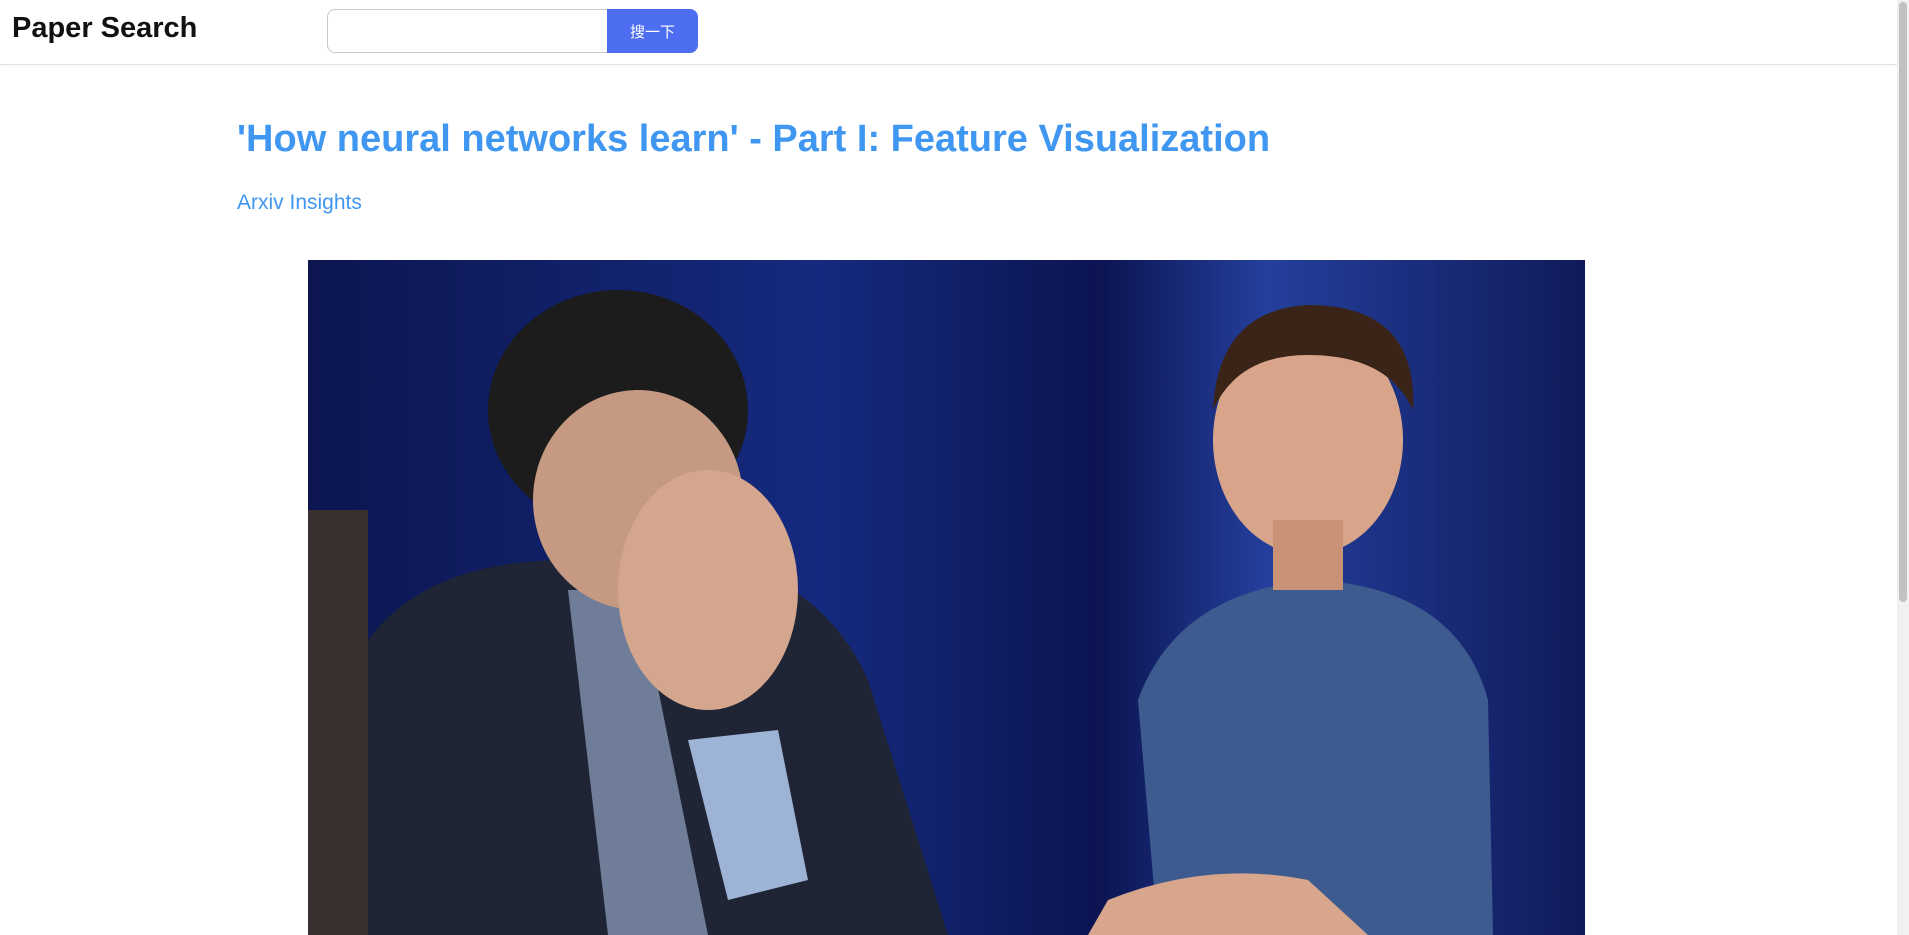 The height and width of the screenshot is (935, 1909). I want to click on page-scrollbar, so click(1903, 467).